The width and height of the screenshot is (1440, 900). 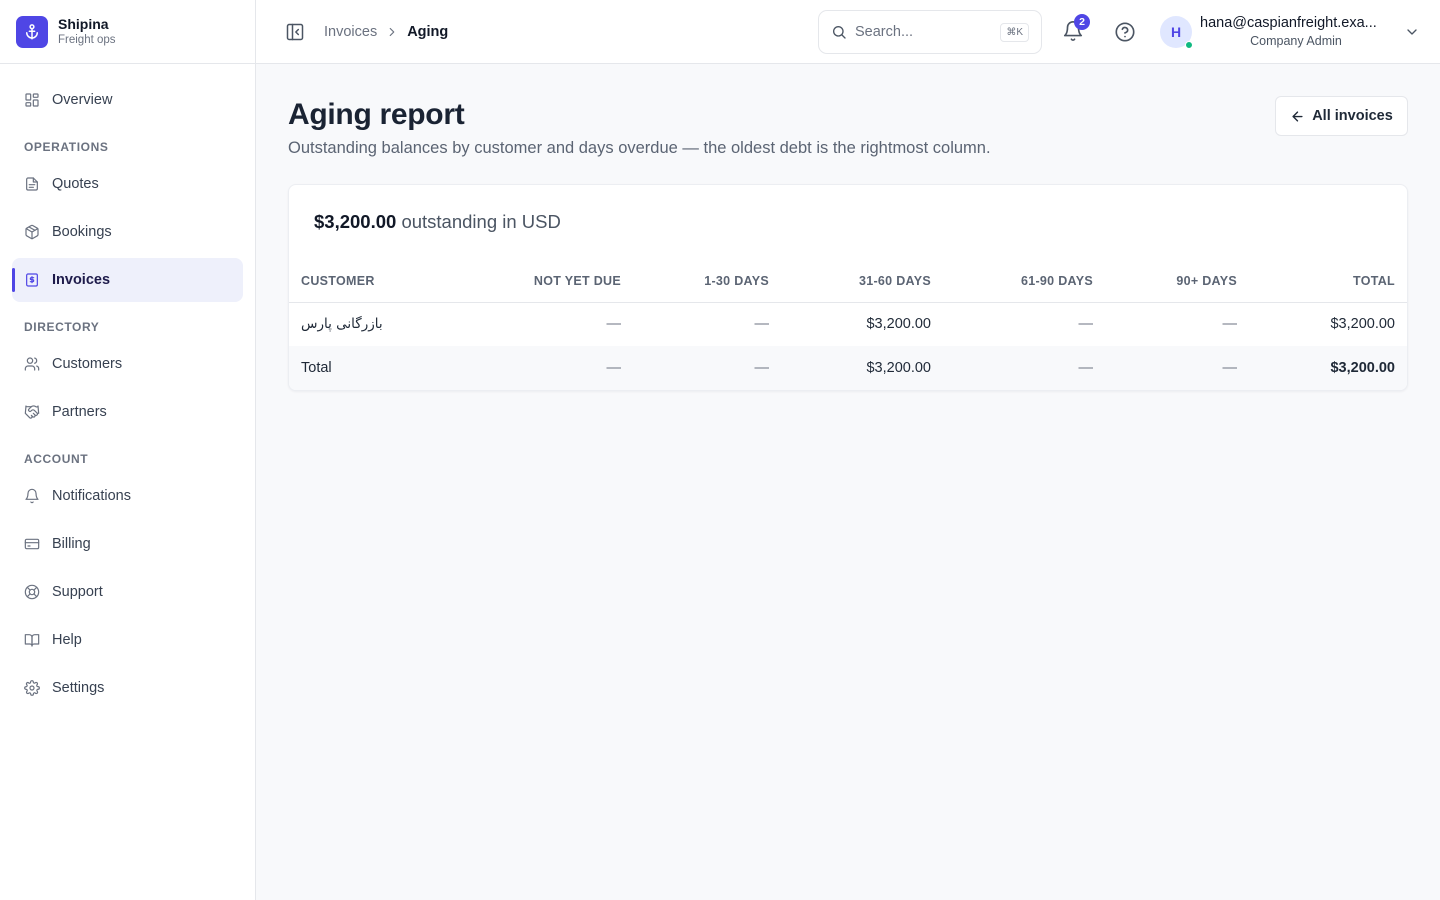 I want to click on all-invoices-label: All invoices, so click(x=1352, y=116).